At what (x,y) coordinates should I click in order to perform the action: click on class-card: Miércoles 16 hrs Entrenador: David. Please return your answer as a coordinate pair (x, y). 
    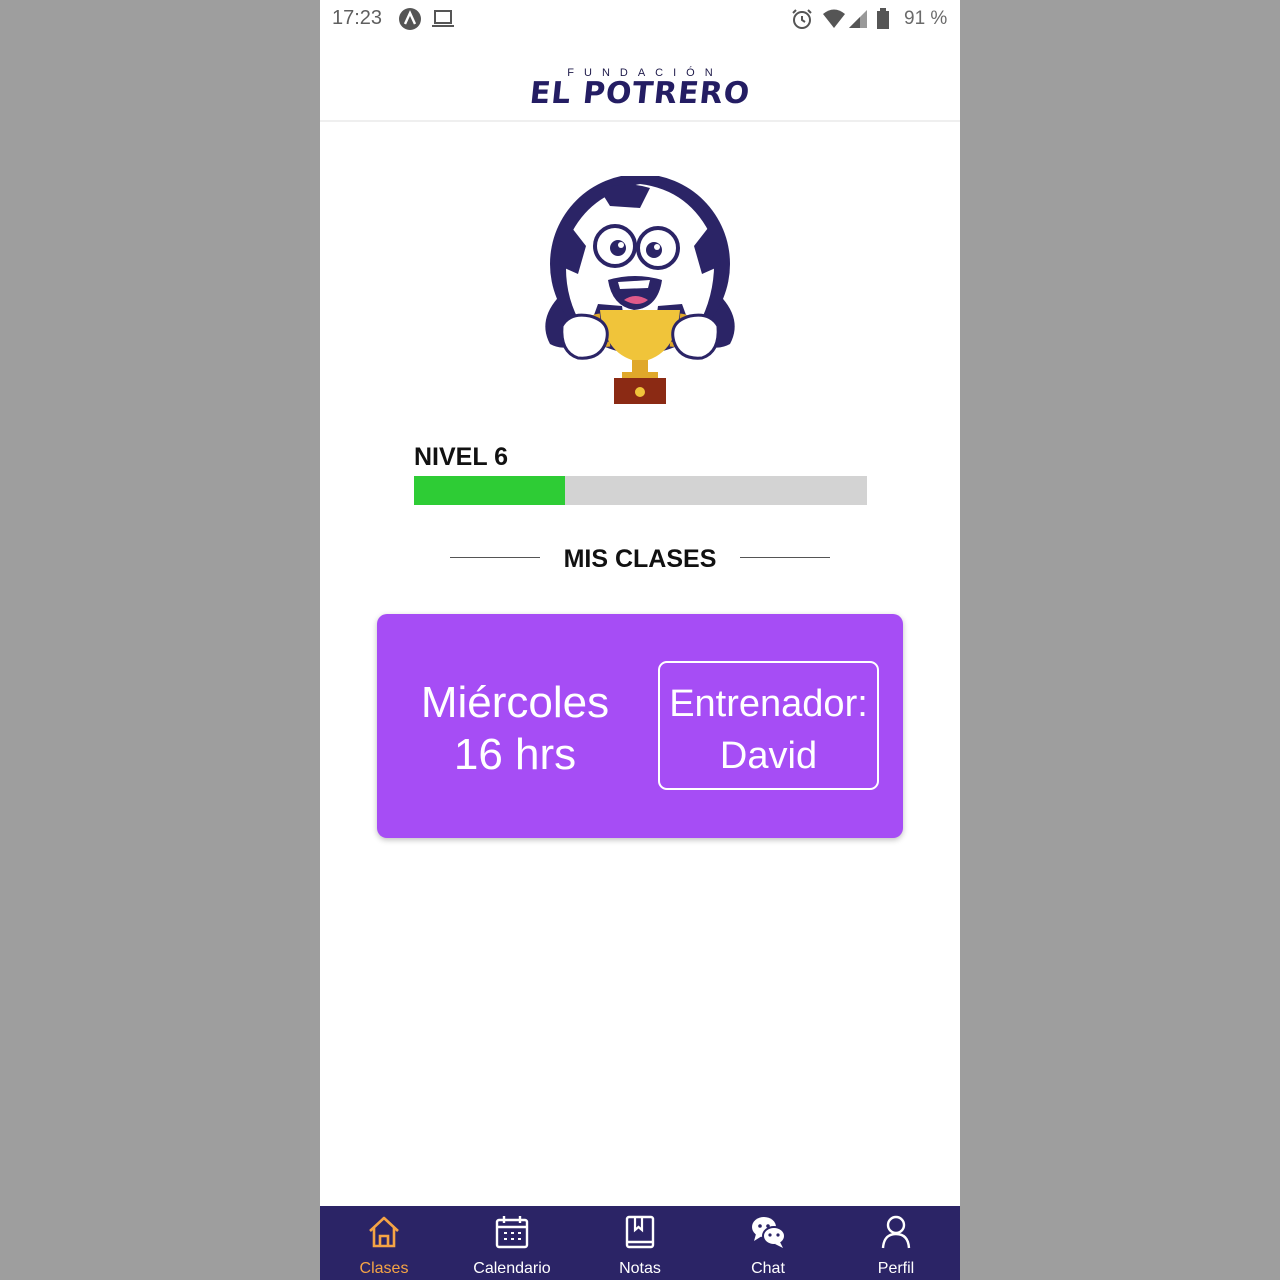
    Looking at the image, I should click on (640, 726).